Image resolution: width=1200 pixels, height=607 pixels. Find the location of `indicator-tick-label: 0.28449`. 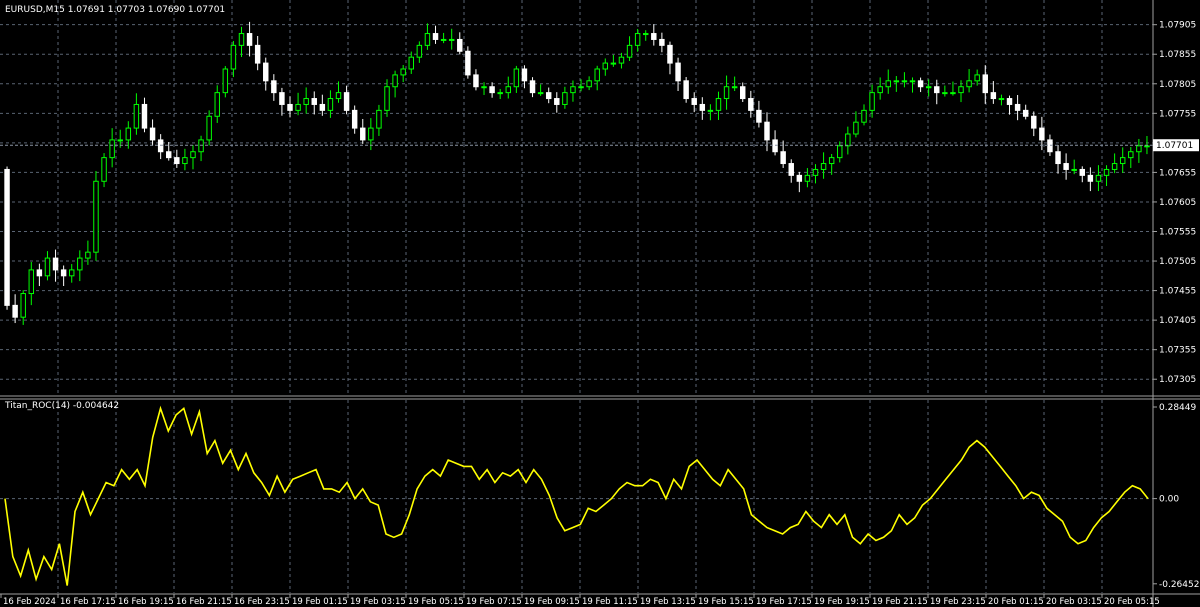

indicator-tick-label: 0.28449 is located at coordinates (1177, 408).